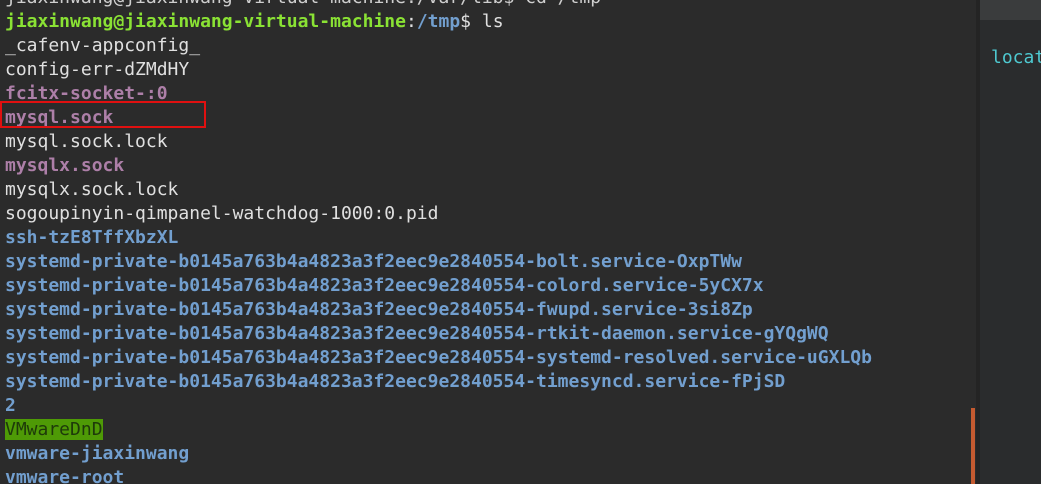 The height and width of the screenshot is (484, 1041). Describe the element at coordinates (10, 405) in the screenshot. I see `directory-entry-wrap: 2` at that location.